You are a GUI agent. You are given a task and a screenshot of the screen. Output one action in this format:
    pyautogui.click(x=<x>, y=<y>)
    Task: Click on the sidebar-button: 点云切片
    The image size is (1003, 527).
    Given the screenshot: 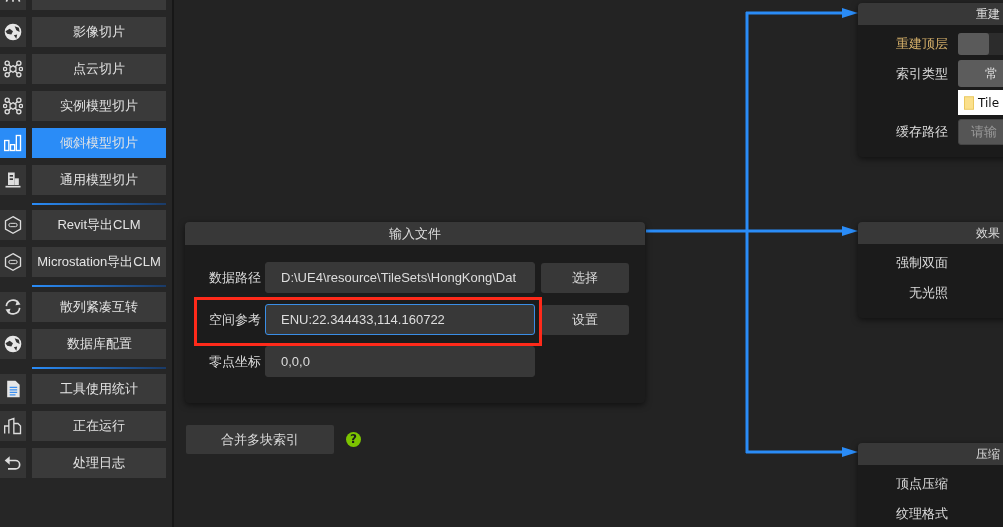 What is the action you would take?
    pyautogui.click(x=99, y=69)
    